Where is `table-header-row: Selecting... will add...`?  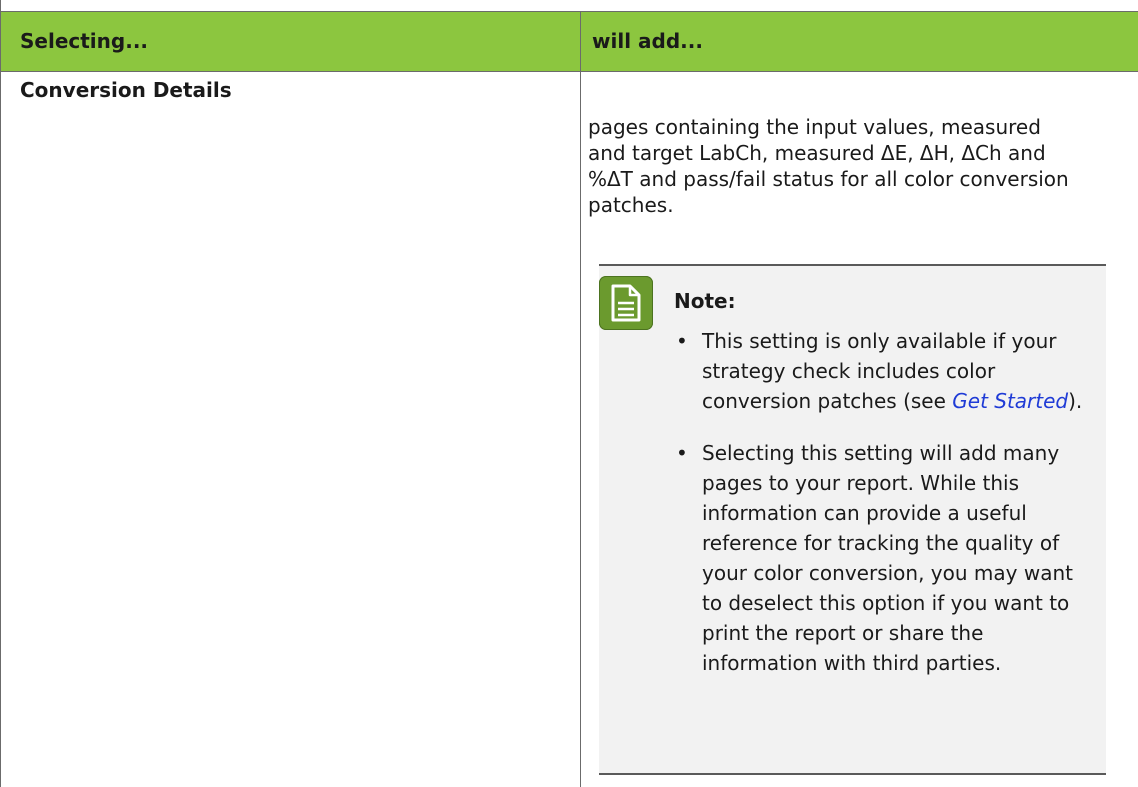
table-header-row: Selecting... will add... is located at coordinates (569, 41).